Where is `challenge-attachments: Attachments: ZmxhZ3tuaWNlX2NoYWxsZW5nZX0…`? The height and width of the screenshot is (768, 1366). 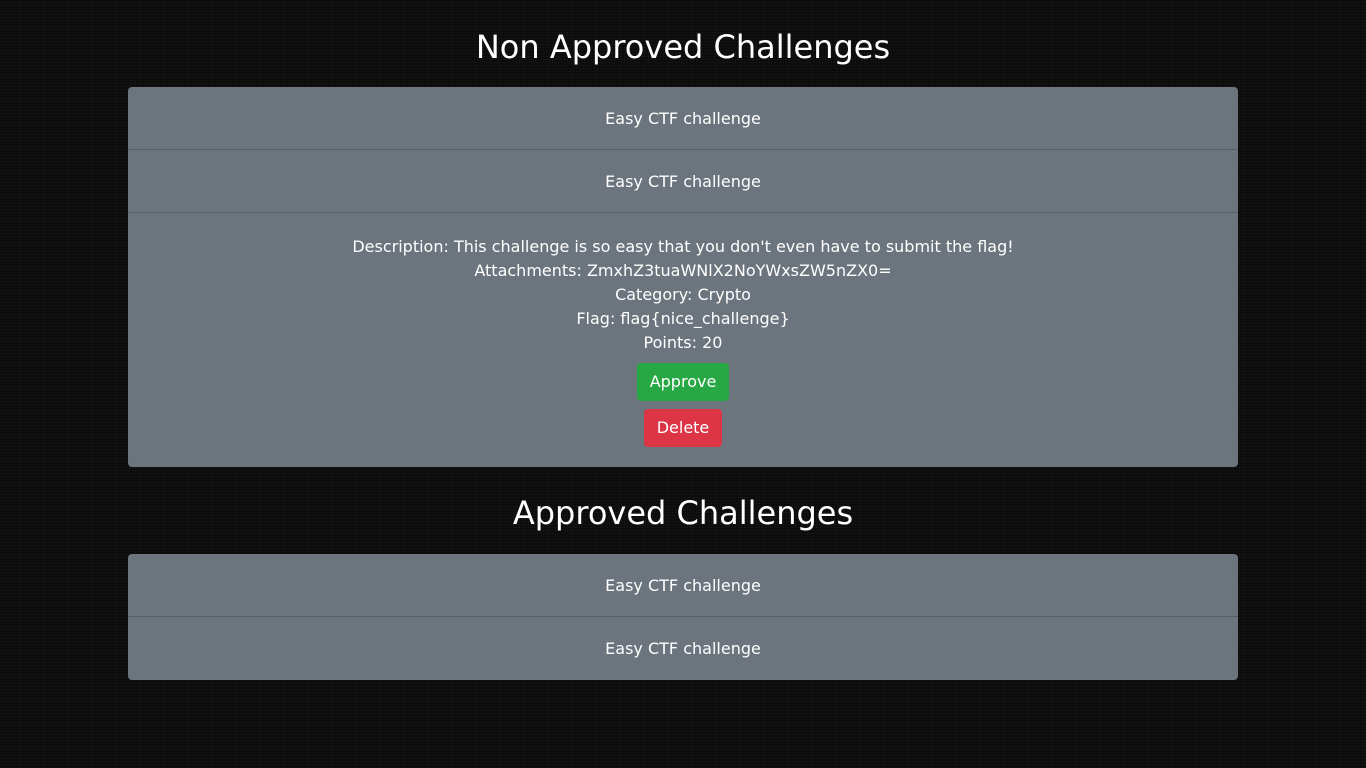 challenge-attachments: Attachments: ZmxhZ3tuaWNlX2NoYWxsZW5nZX0… is located at coordinates (683, 270).